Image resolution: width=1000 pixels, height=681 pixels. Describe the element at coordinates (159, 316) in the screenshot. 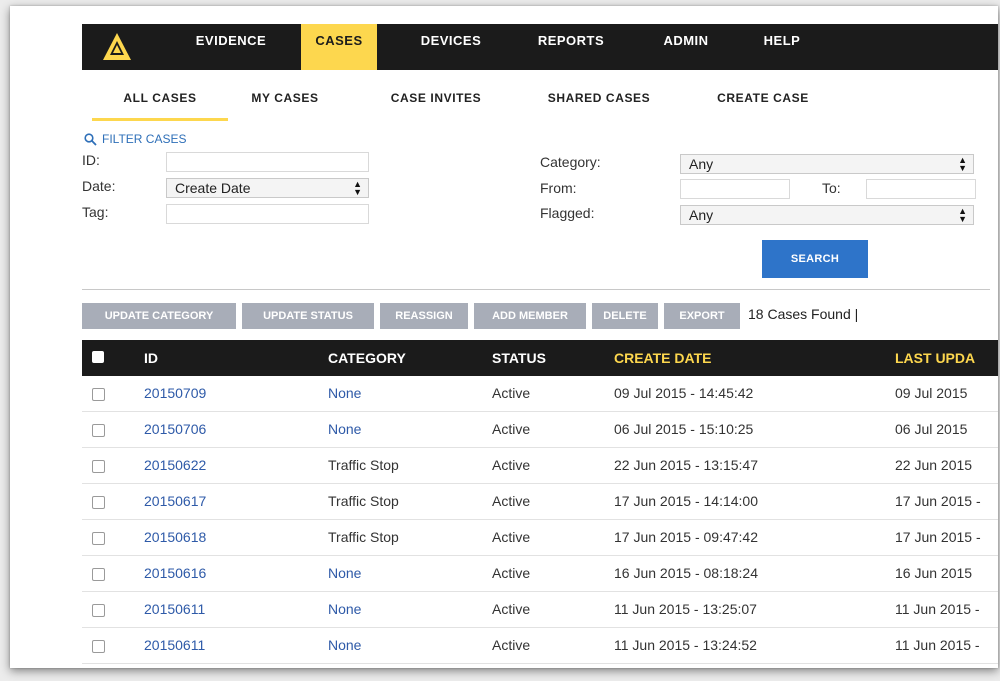

I see `update-category-button: UPDATE CATEGORY` at that location.